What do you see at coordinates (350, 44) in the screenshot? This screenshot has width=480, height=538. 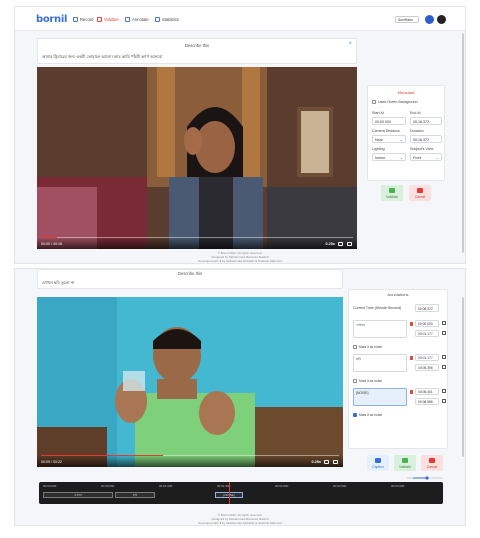 I see `close-icon: ×` at bounding box center [350, 44].